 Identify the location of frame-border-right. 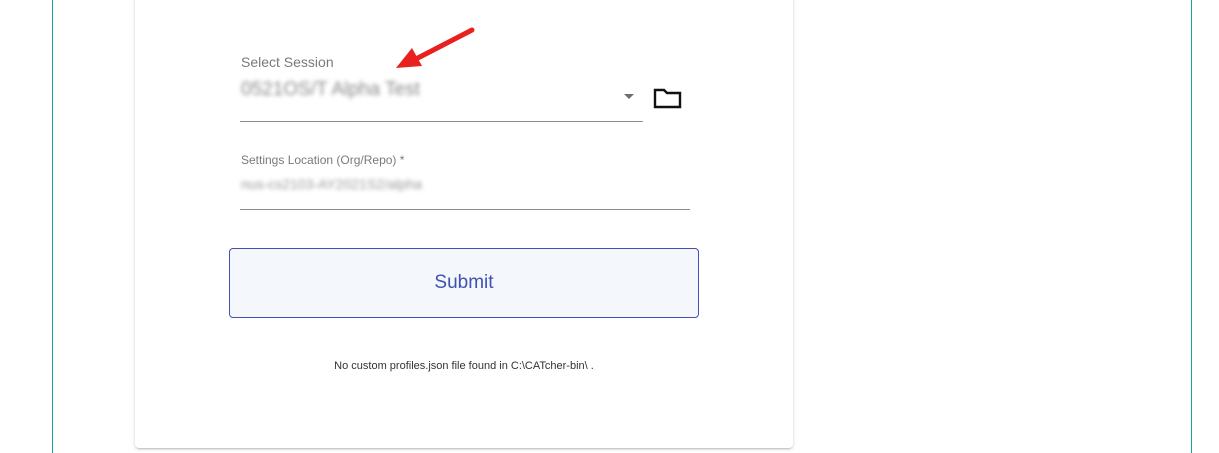
(1191, 226).